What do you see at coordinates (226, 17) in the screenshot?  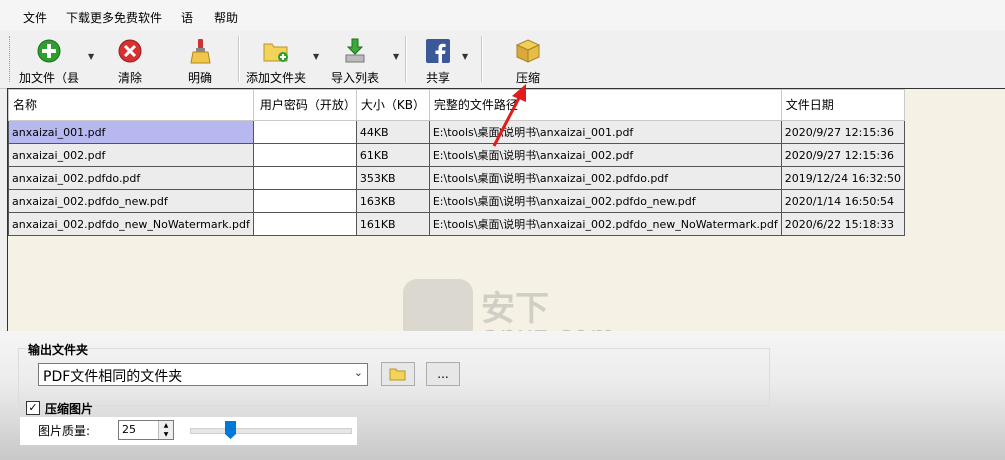 I see `menu-help: 帮助` at bounding box center [226, 17].